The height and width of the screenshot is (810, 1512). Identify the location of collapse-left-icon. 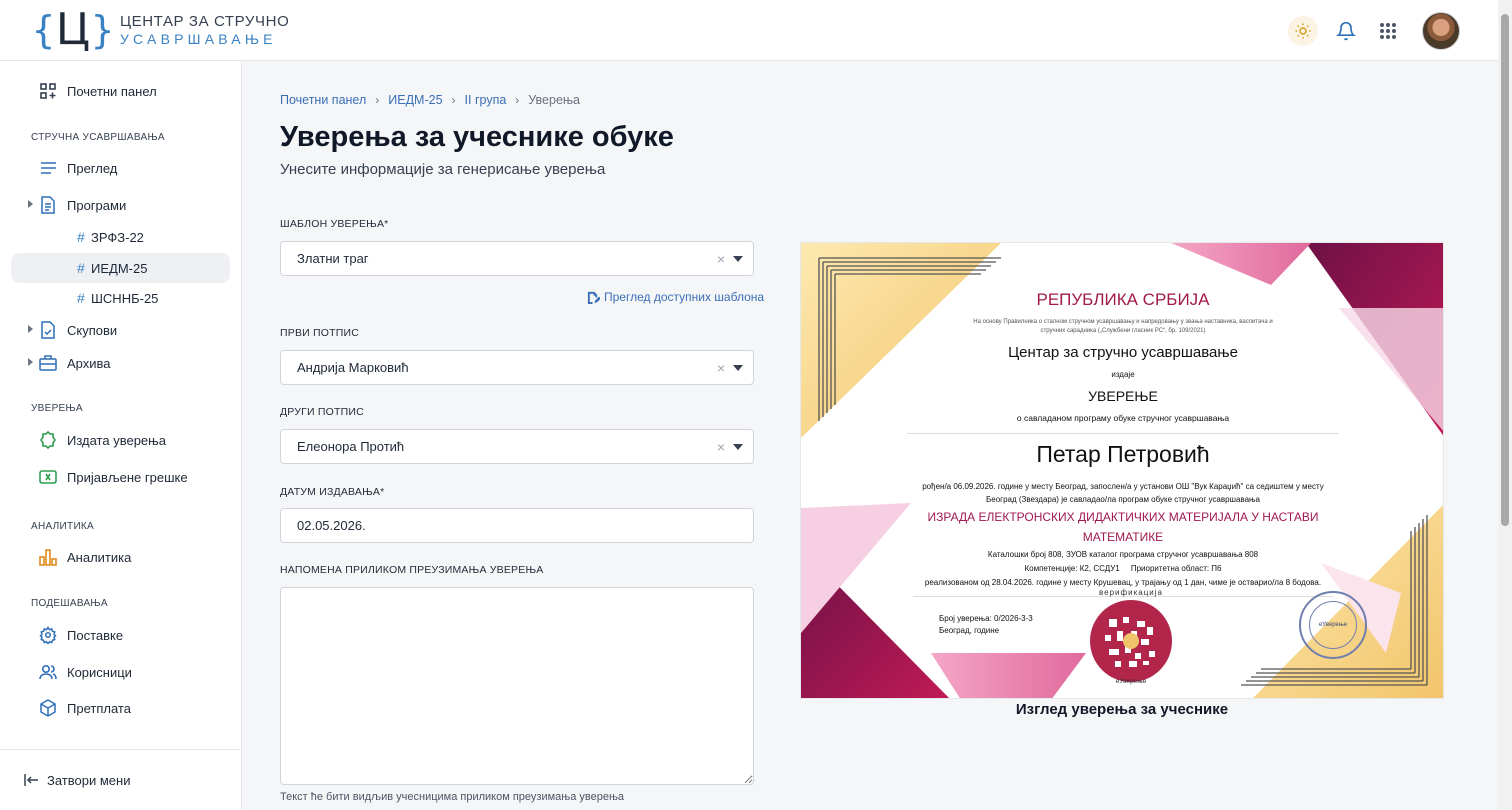
(31, 780).